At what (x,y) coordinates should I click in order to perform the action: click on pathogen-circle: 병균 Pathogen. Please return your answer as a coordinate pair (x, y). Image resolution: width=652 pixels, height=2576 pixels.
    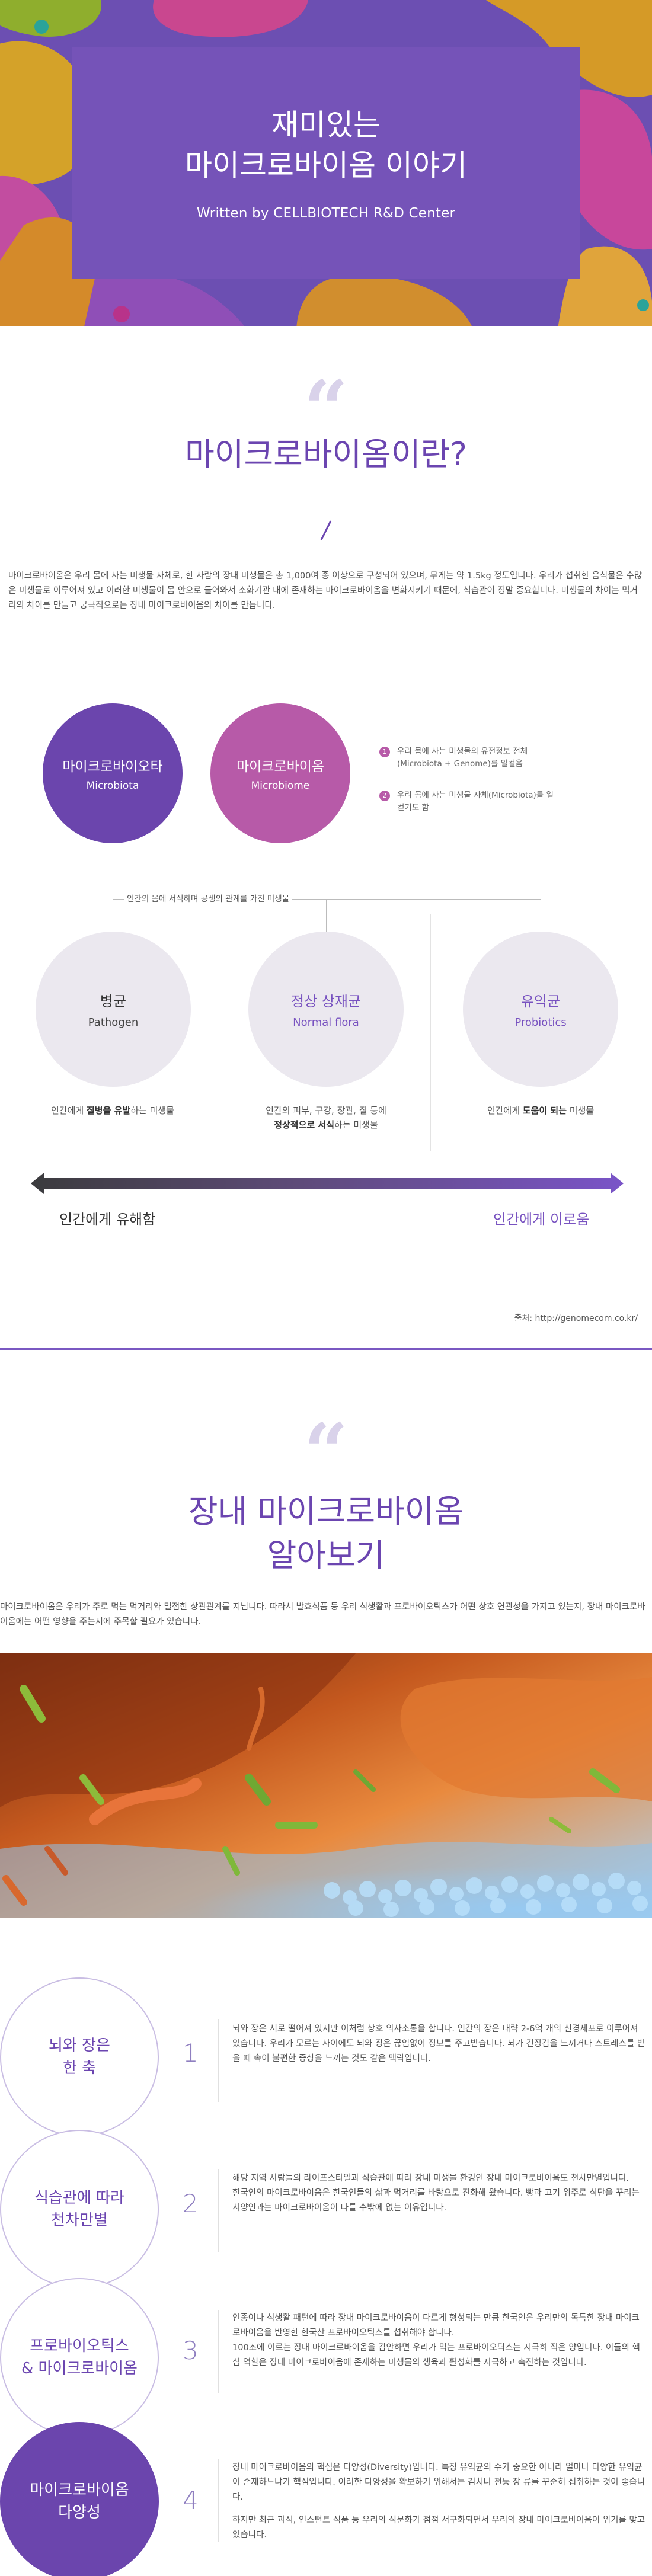
    Looking at the image, I should click on (114, 1009).